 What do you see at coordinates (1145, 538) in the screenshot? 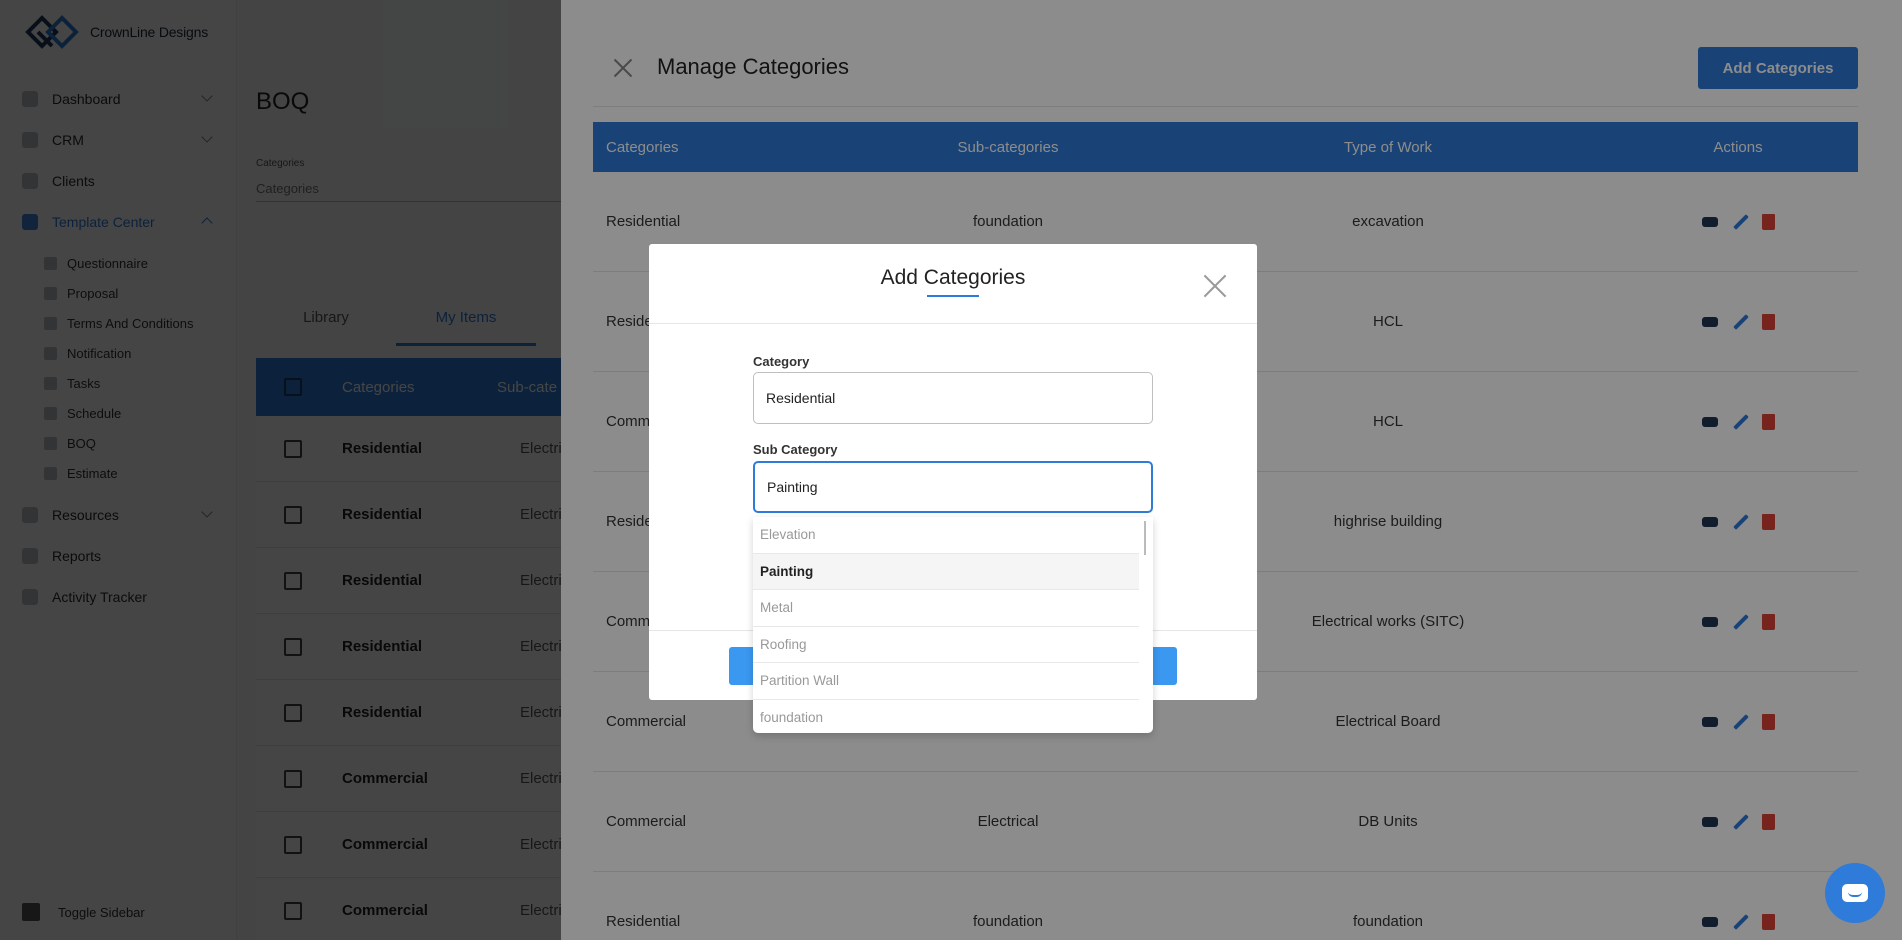
I see `dropdown-scrollbar` at bounding box center [1145, 538].